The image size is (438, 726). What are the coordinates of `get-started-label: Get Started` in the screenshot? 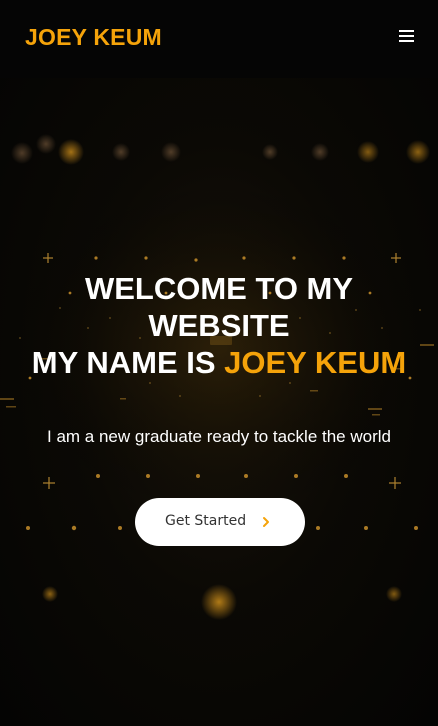 It's located at (206, 521).